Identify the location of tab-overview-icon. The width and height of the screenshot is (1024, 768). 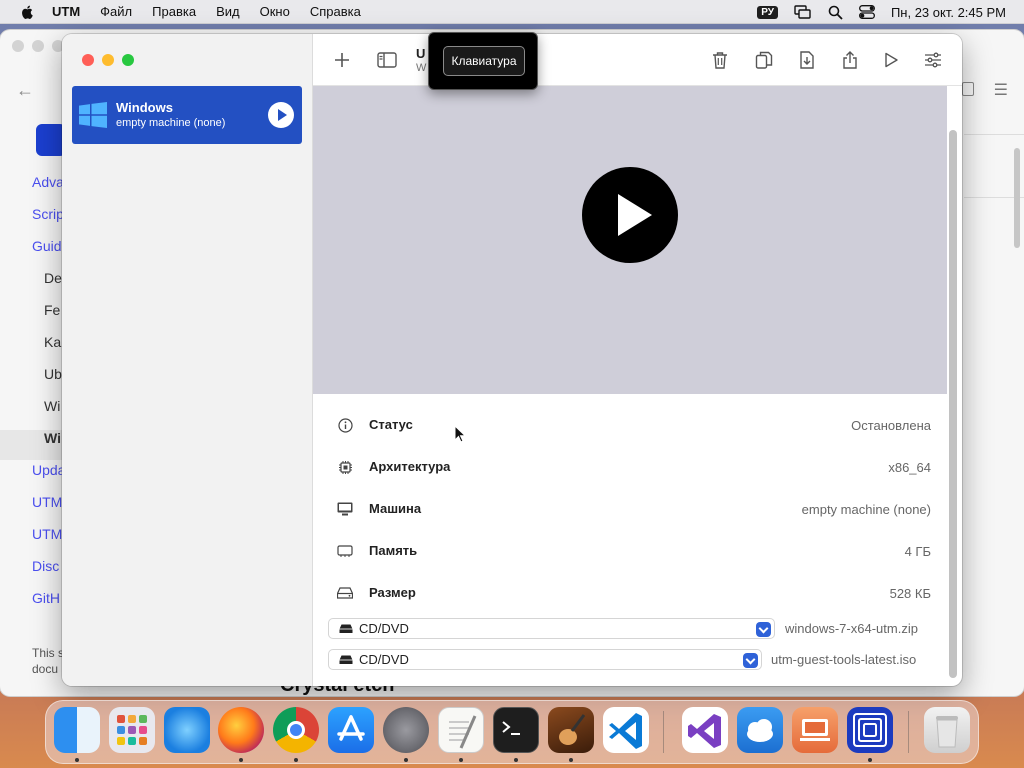
(968, 89).